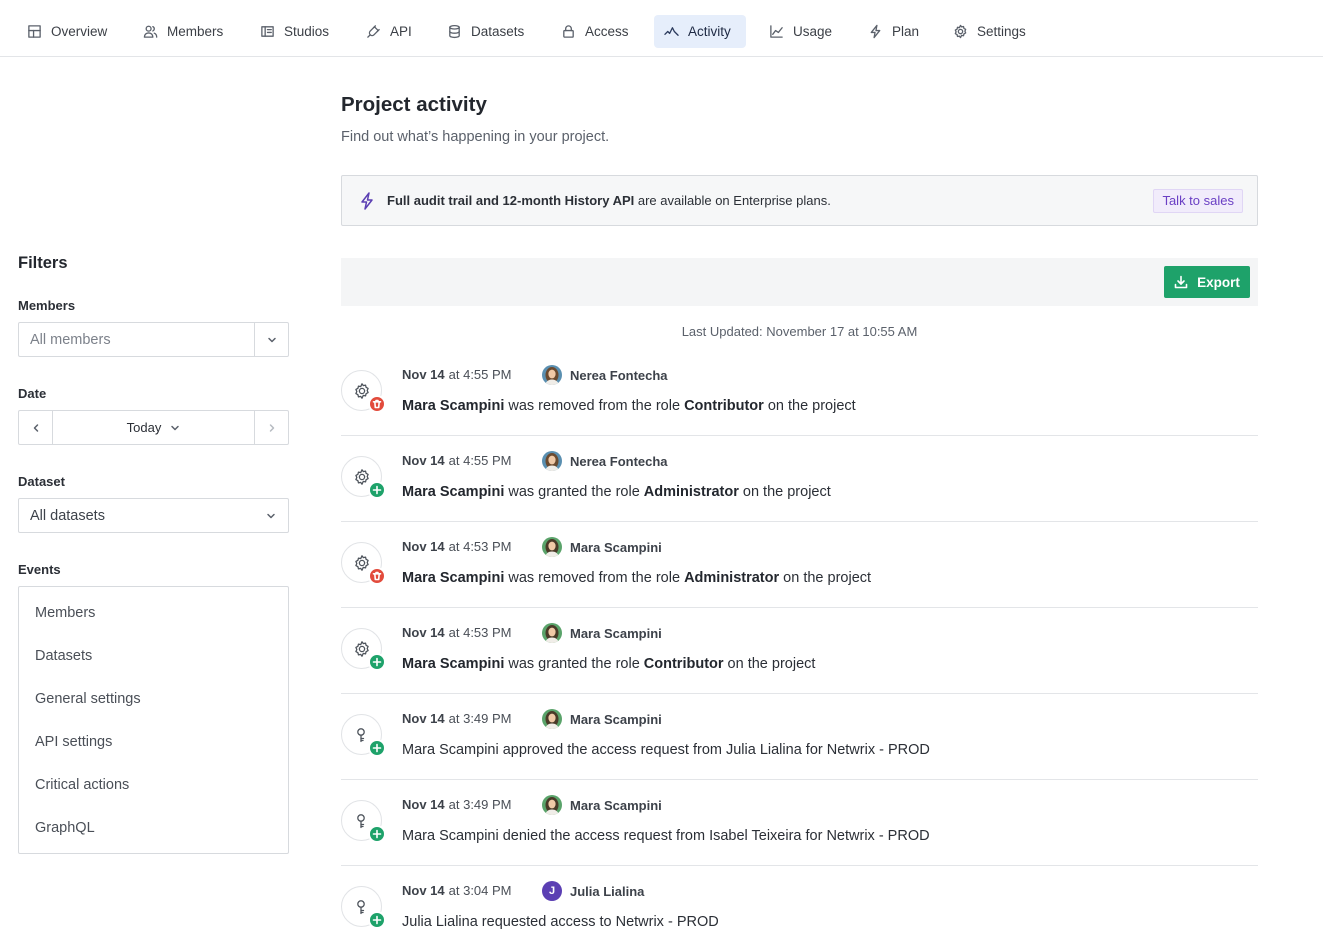 Image resolution: width=1323 pixels, height=948 pixels. What do you see at coordinates (88, 699) in the screenshot?
I see `event-option-general-settings: General settings` at bounding box center [88, 699].